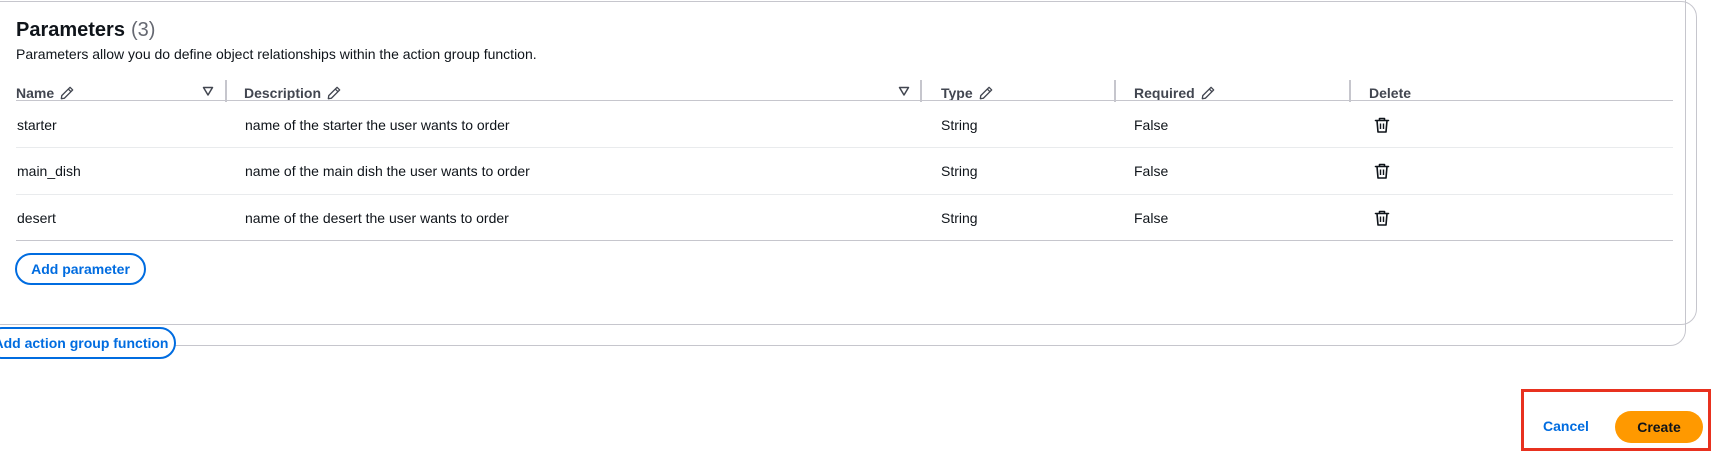  What do you see at coordinates (957, 93) in the screenshot?
I see `column-header-type-label: Type` at bounding box center [957, 93].